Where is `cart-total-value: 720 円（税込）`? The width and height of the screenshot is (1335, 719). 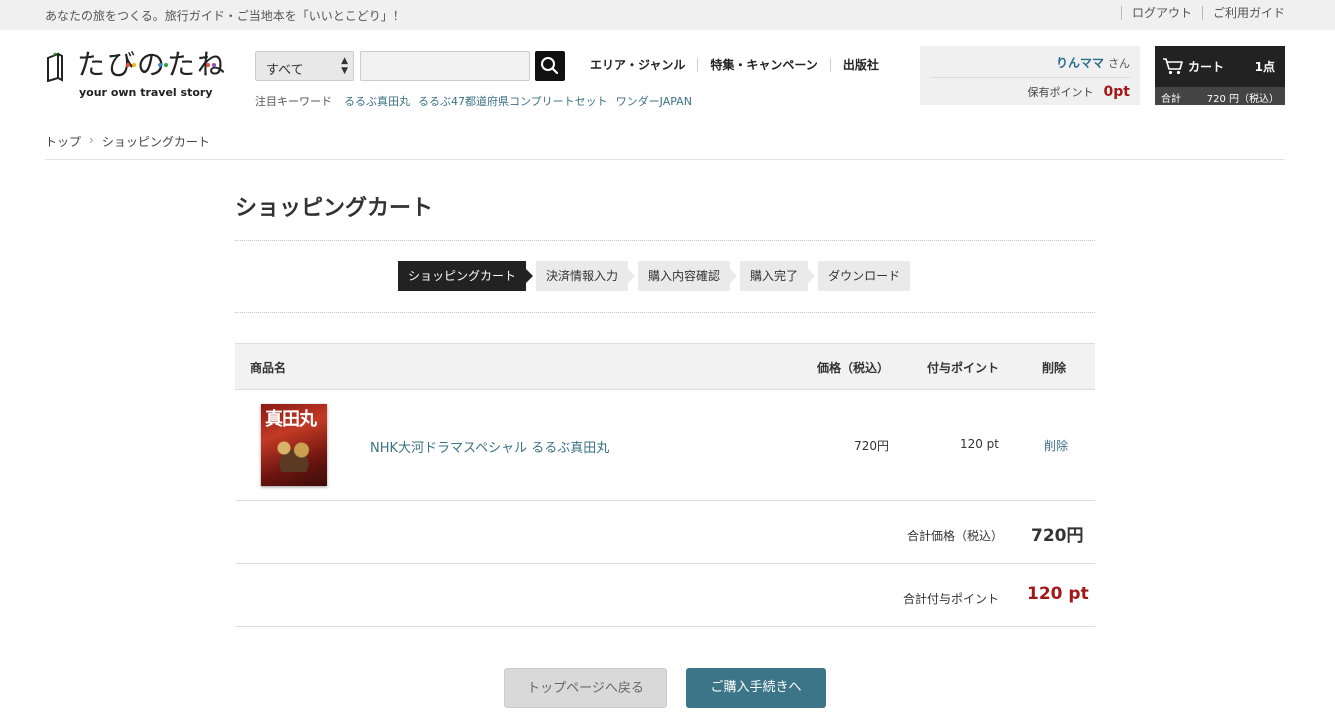
cart-total-value: 720 円（税込） is located at coordinates (1242, 99).